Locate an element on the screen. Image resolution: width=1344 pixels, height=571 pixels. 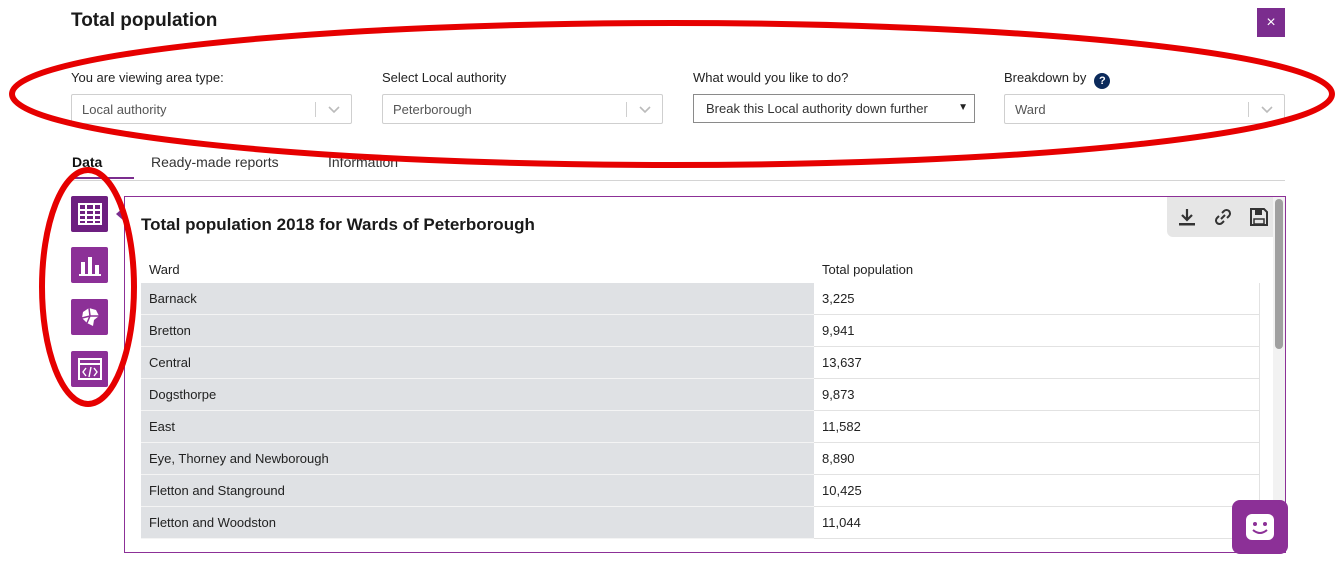
save-button is located at coordinates (1259, 217).